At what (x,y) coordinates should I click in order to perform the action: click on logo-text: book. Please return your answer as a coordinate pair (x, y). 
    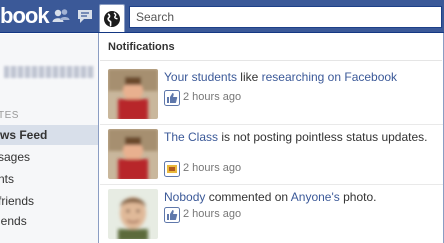
    Looking at the image, I should click on (25, 15).